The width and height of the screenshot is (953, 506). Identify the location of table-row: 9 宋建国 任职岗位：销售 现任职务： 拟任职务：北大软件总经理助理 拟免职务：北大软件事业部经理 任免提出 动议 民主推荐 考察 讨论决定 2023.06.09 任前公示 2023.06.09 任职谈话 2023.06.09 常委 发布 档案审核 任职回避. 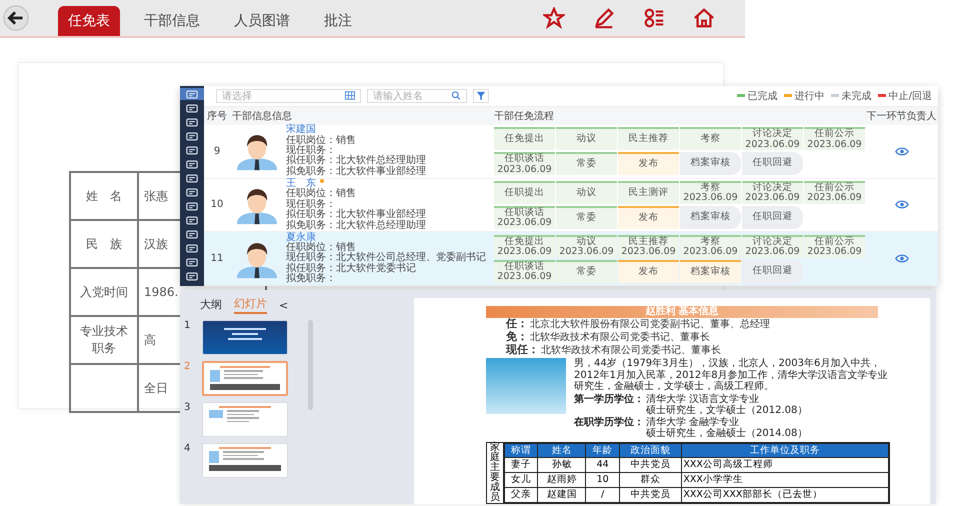
(571, 151).